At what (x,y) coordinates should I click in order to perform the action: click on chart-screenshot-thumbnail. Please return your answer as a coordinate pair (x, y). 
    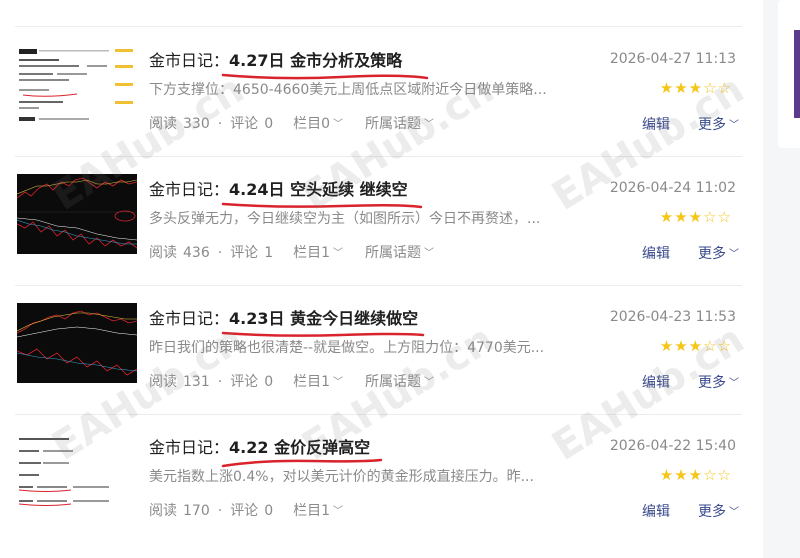
    Looking at the image, I should click on (77, 343).